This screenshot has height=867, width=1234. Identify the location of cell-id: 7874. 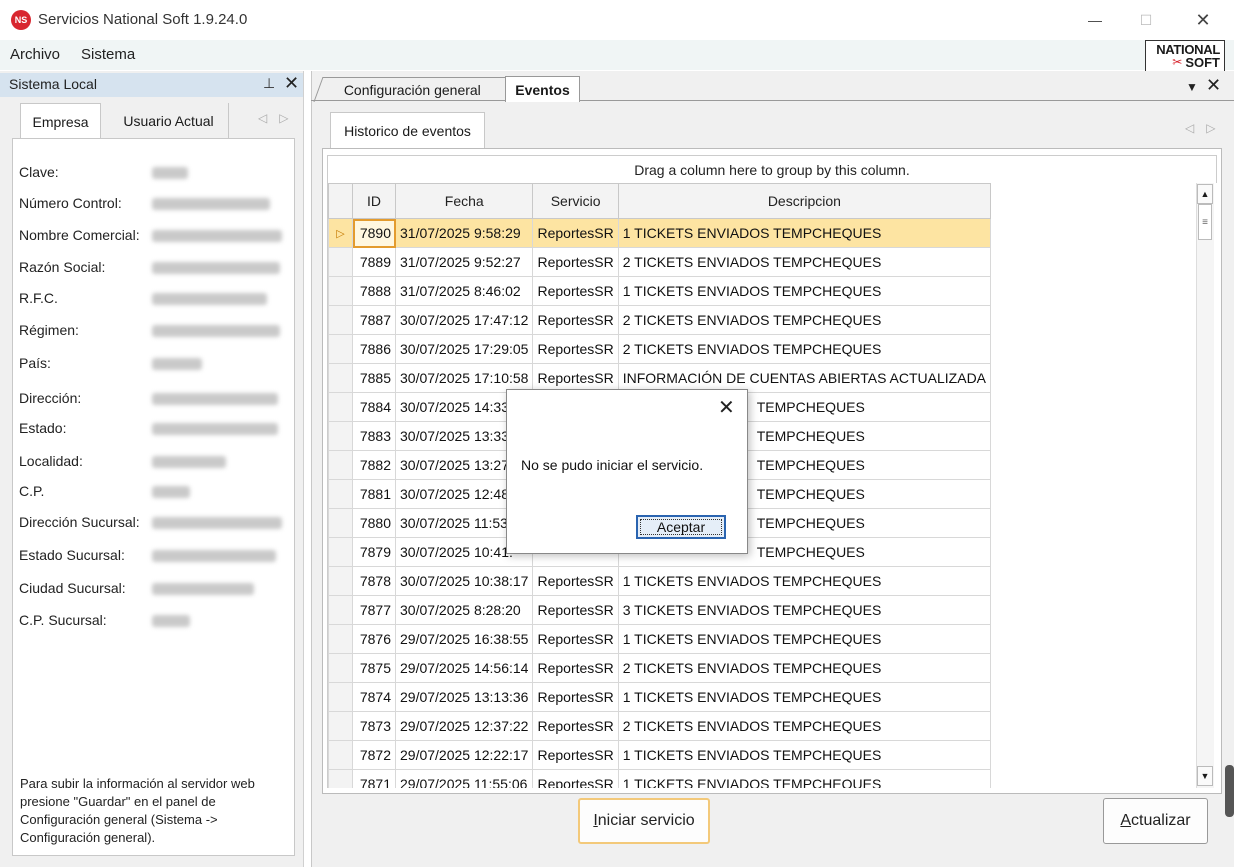
(374, 697).